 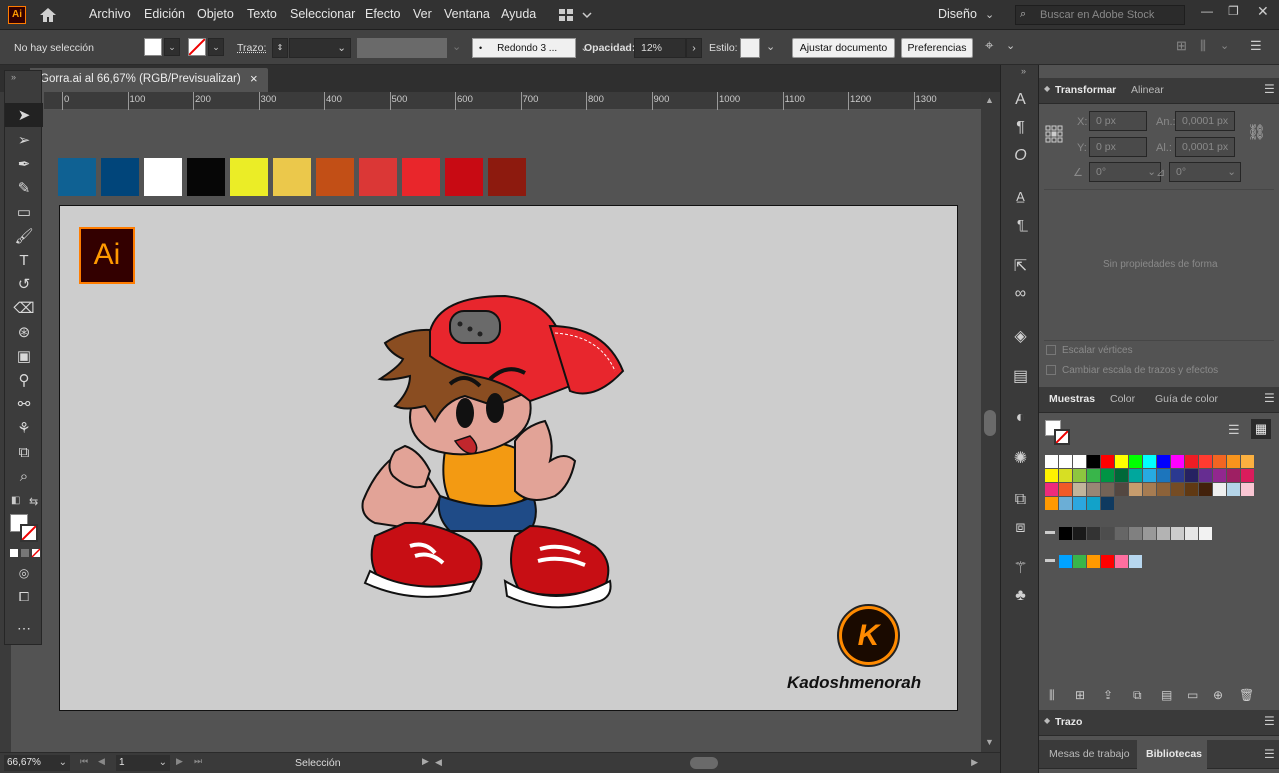 I want to click on selection-tool-icon: ➤, so click(x=24, y=115).